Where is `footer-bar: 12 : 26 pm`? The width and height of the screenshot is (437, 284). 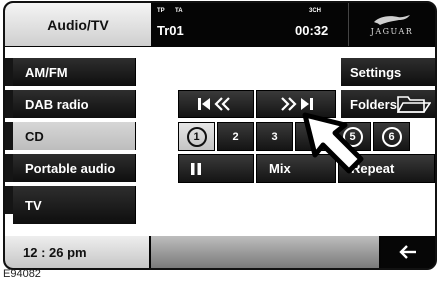
footer-bar: 12 : 26 pm is located at coordinates (220, 252).